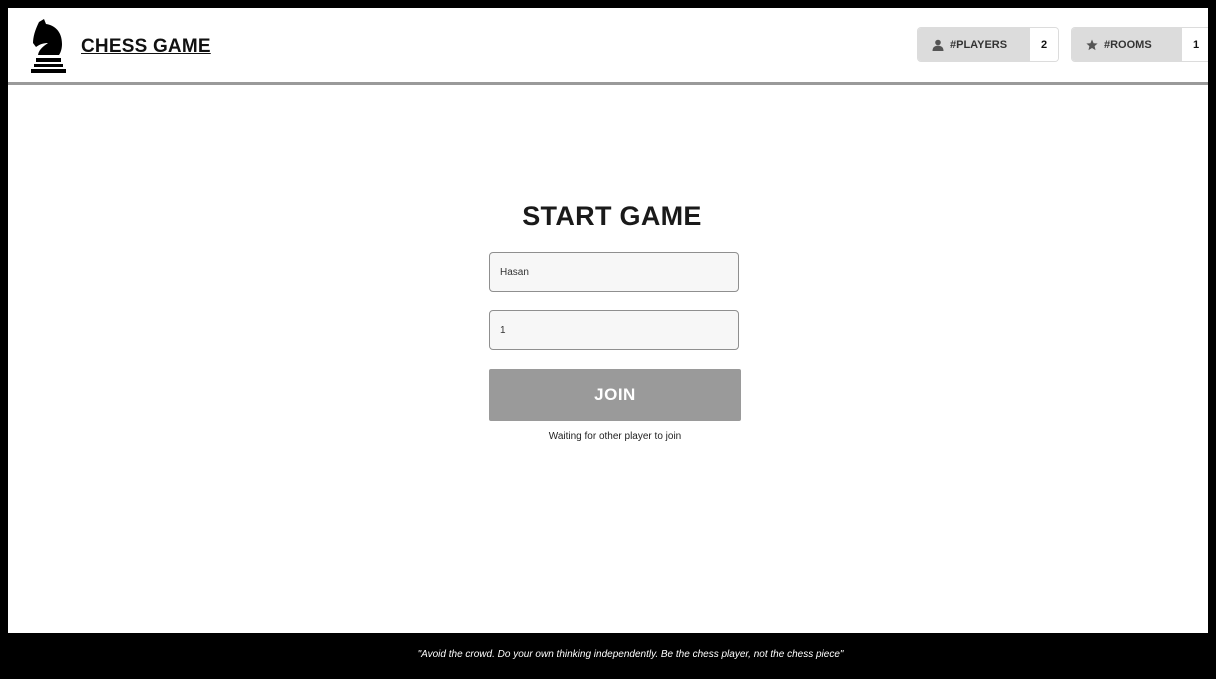 The image size is (1216, 679). Describe the element at coordinates (614, 272) in the screenshot. I see `player-name-input` at that location.